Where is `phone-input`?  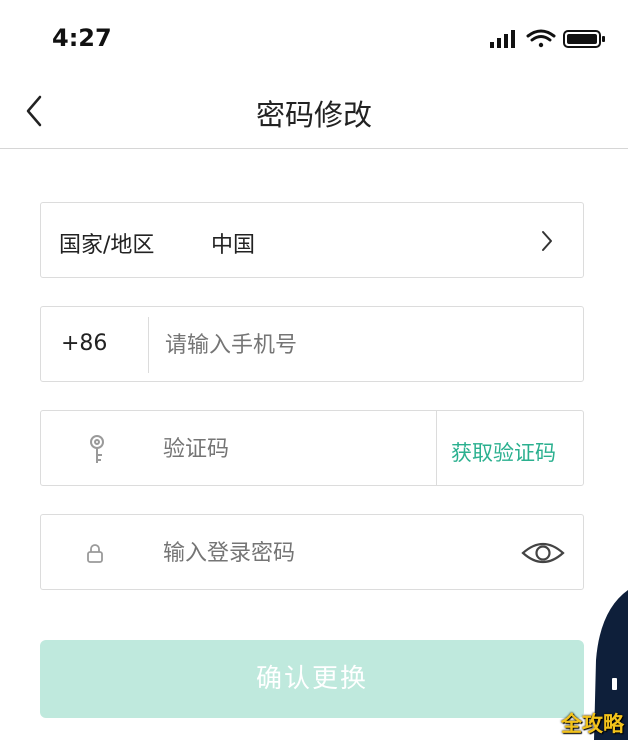 phone-input is located at coordinates (355, 345).